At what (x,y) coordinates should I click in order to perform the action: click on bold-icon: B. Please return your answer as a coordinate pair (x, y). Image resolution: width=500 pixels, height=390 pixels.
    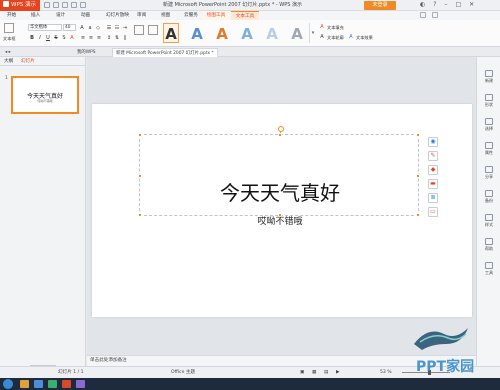
    Looking at the image, I should click on (32, 38).